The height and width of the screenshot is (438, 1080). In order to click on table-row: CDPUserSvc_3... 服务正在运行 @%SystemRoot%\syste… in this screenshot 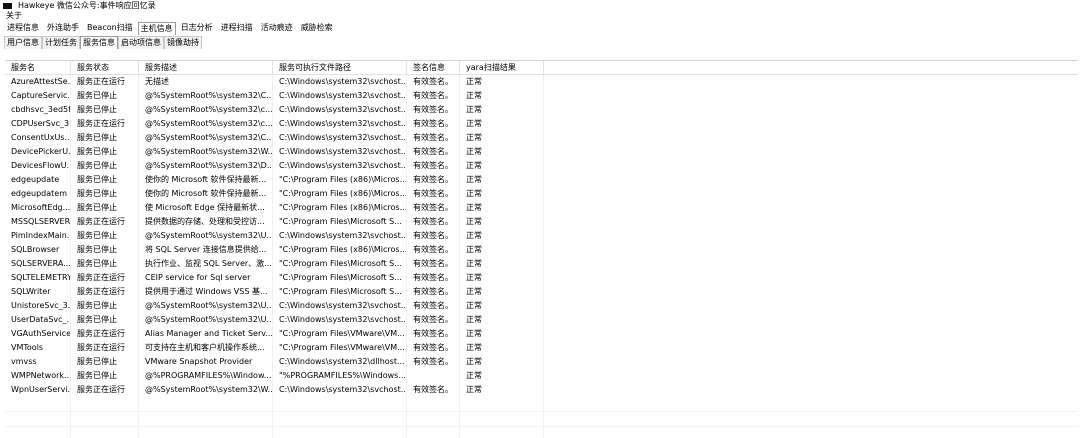, I will do `click(541, 124)`.